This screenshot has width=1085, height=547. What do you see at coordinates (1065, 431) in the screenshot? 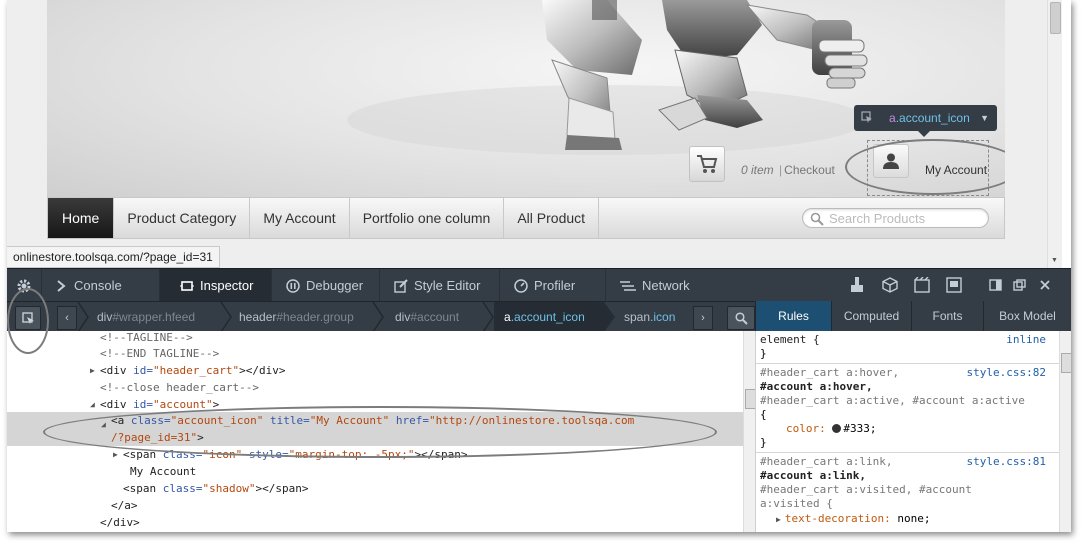
I see `rules-scrollbar` at bounding box center [1065, 431].